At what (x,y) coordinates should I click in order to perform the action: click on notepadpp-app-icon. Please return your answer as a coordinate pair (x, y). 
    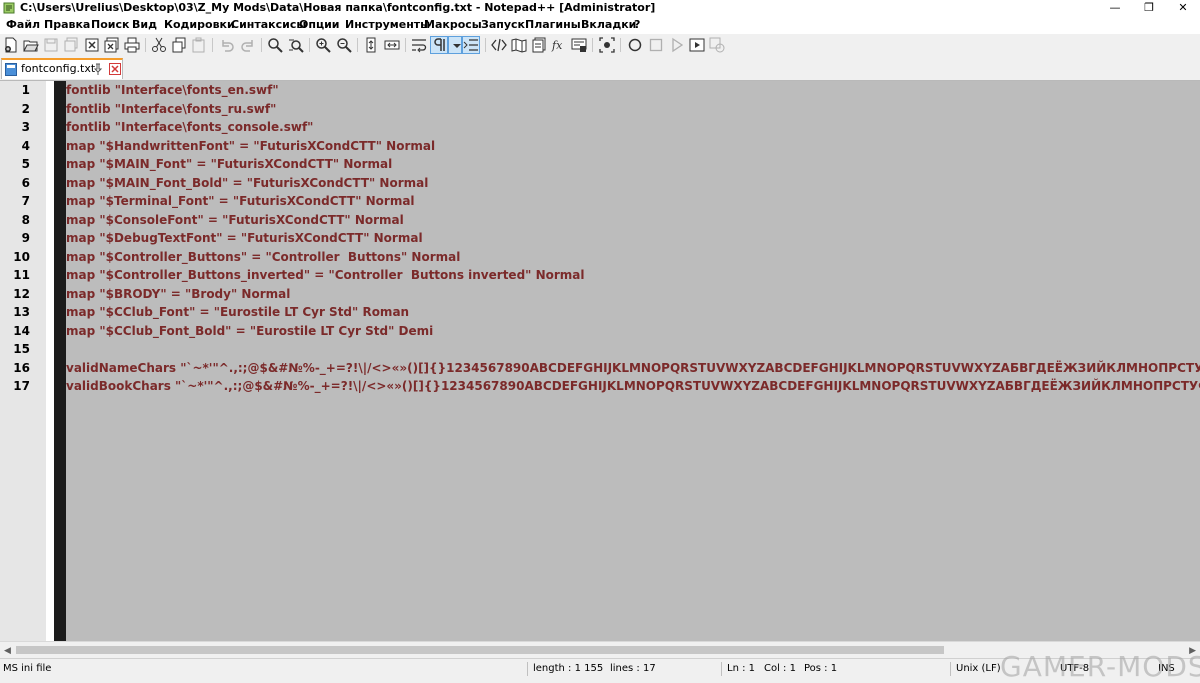
    Looking at the image, I should click on (9, 8).